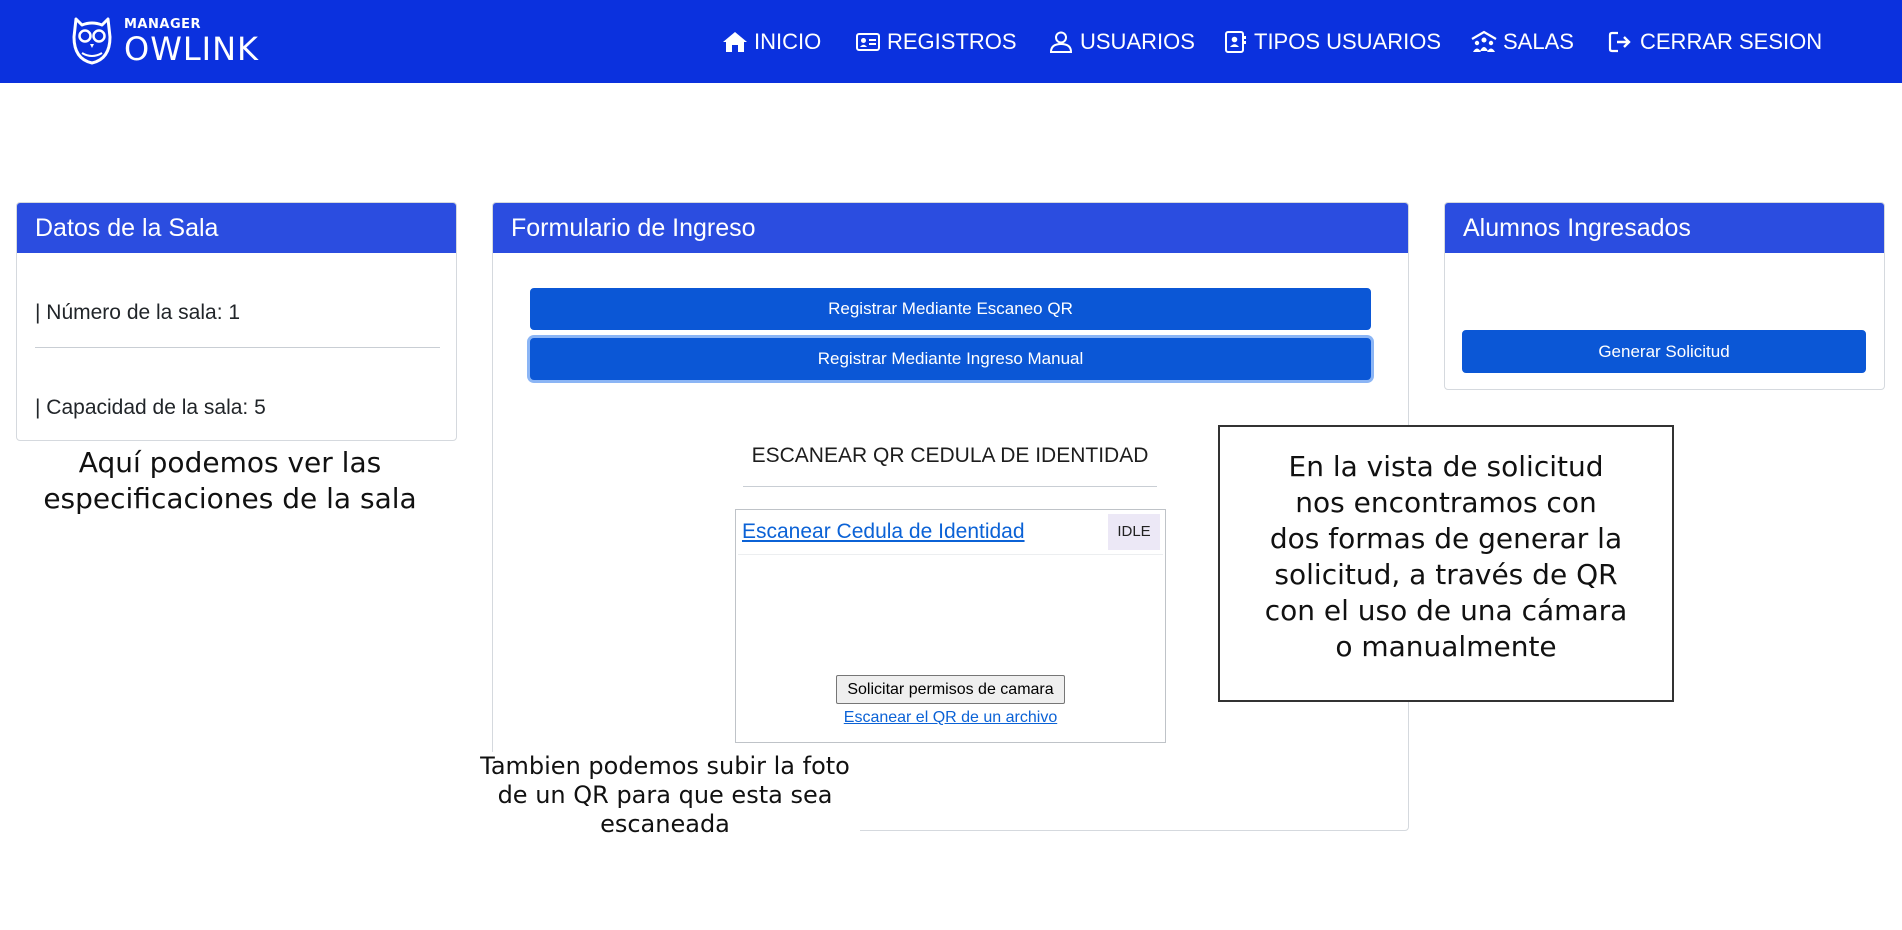 This screenshot has height=930, width=1902. I want to click on nav-item-cerrar-sesion: CERRAR SESION, so click(1715, 41).